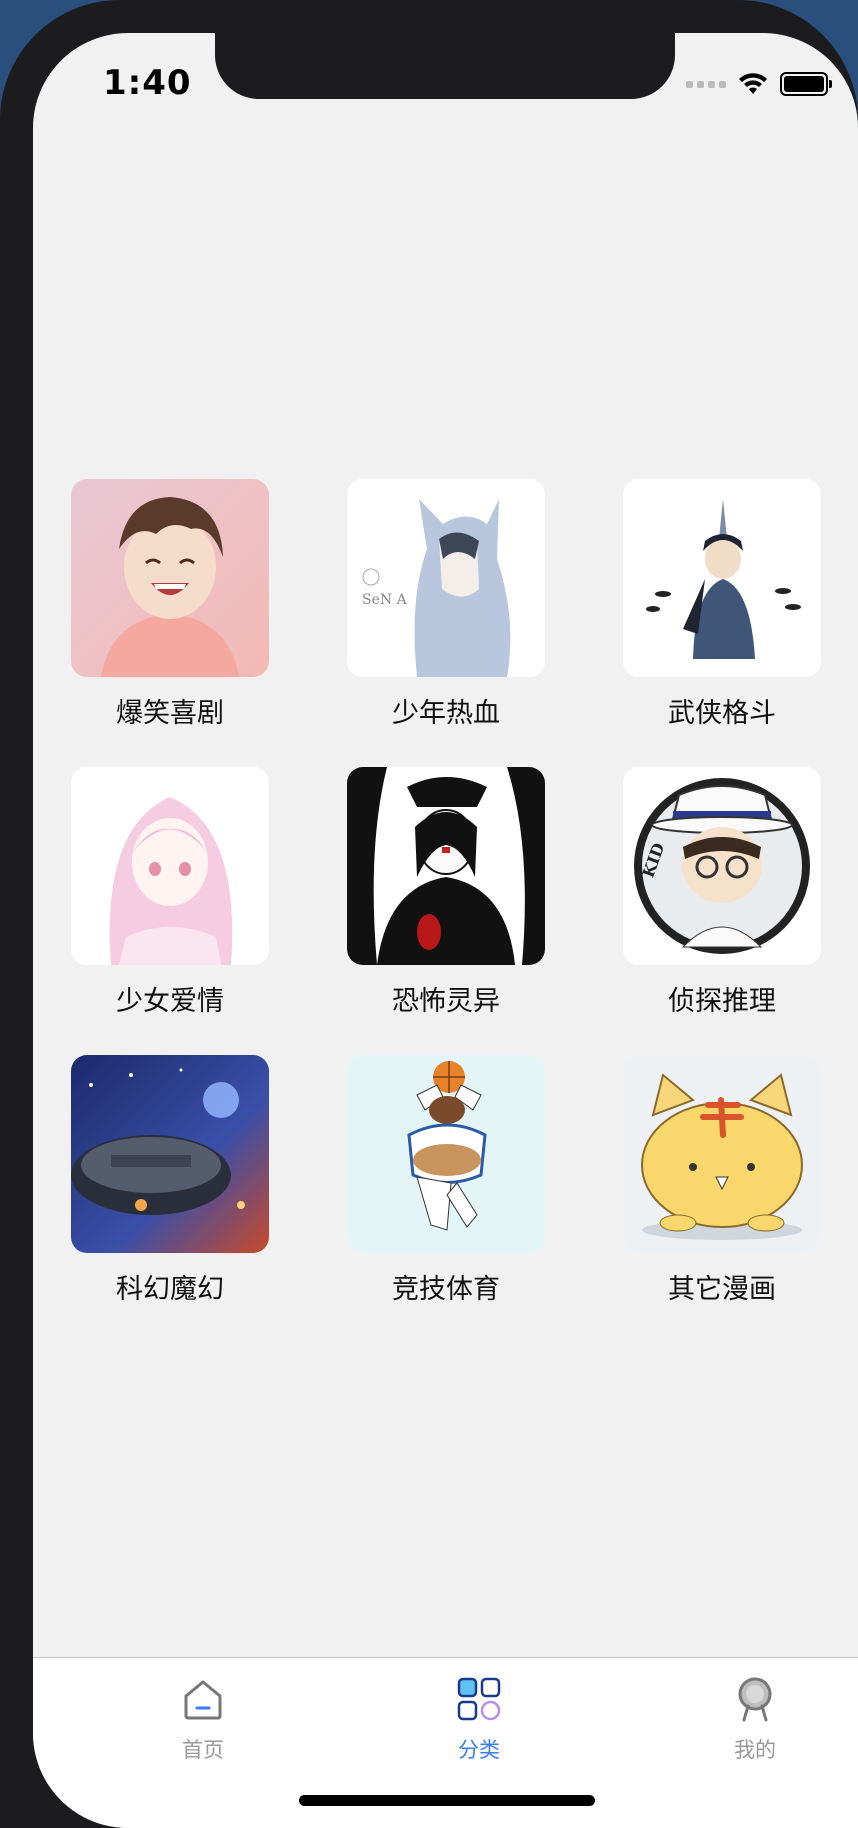 The image size is (858, 1828). What do you see at coordinates (445, 66) in the screenshot?
I see `device-notch` at bounding box center [445, 66].